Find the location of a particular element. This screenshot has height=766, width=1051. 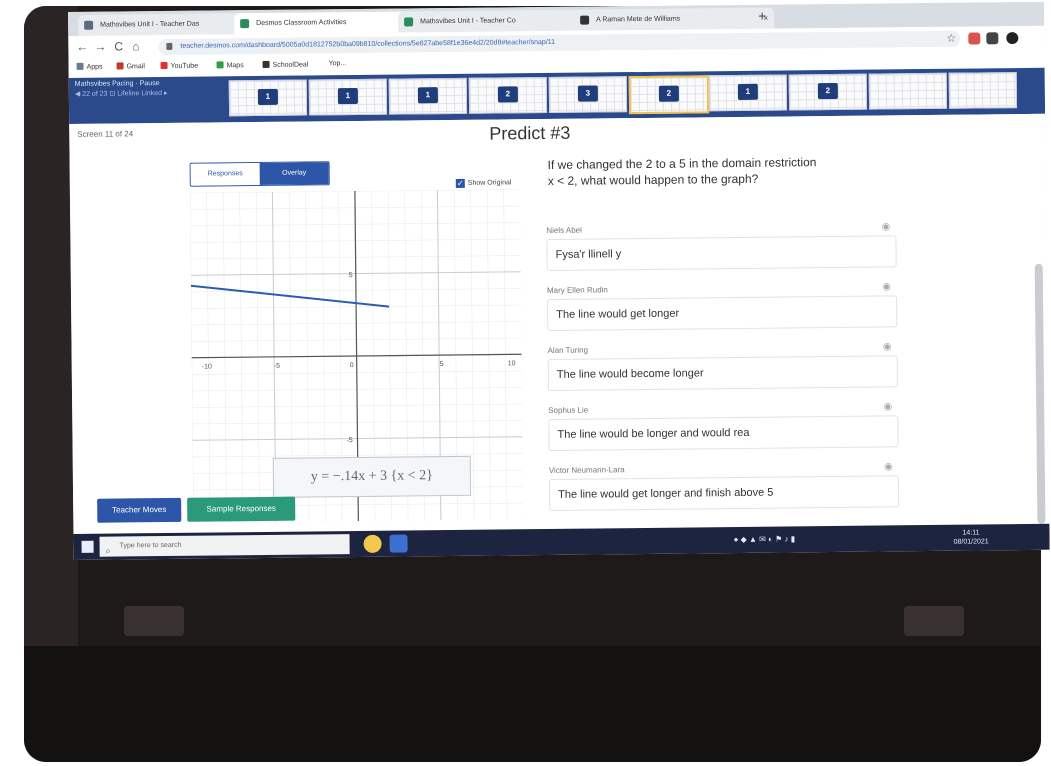

x-tick-label: -5 is located at coordinates (277, 366).